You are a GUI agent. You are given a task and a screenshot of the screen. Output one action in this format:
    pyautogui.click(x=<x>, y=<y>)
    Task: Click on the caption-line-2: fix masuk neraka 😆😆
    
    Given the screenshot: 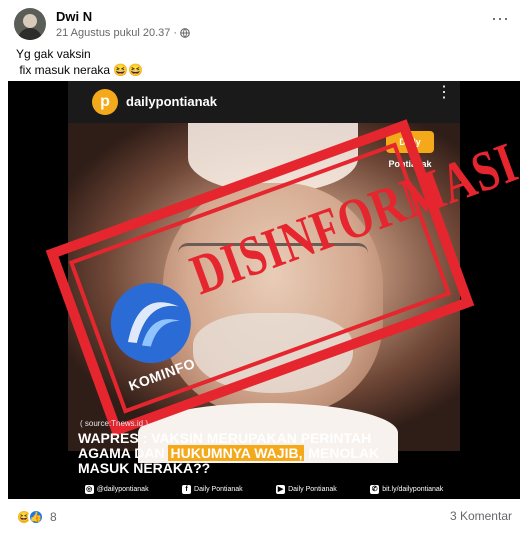 What is the action you would take?
    pyautogui.click(x=80, y=70)
    